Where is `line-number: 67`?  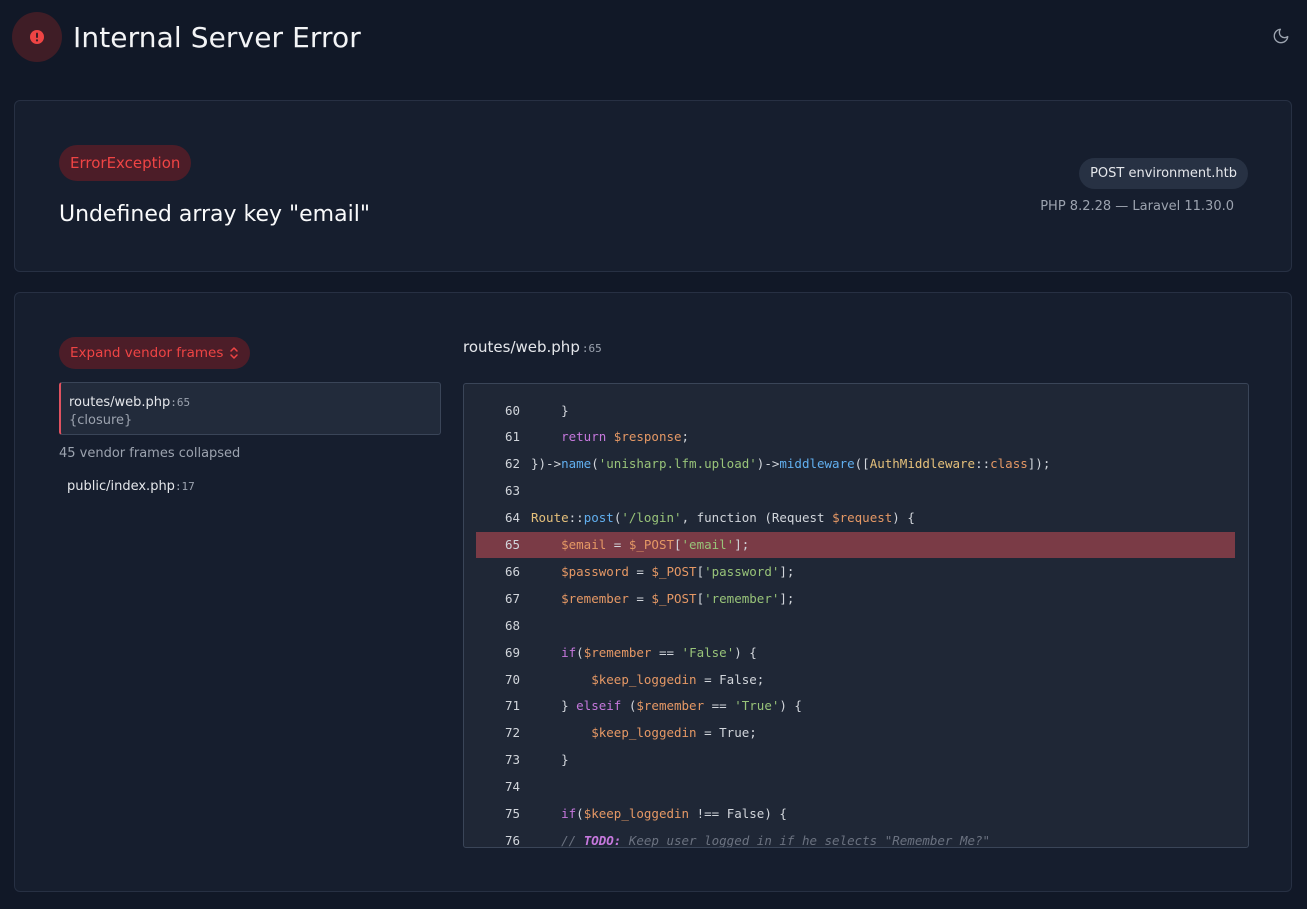
line-number: 67 is located at coordinates (512, 598).